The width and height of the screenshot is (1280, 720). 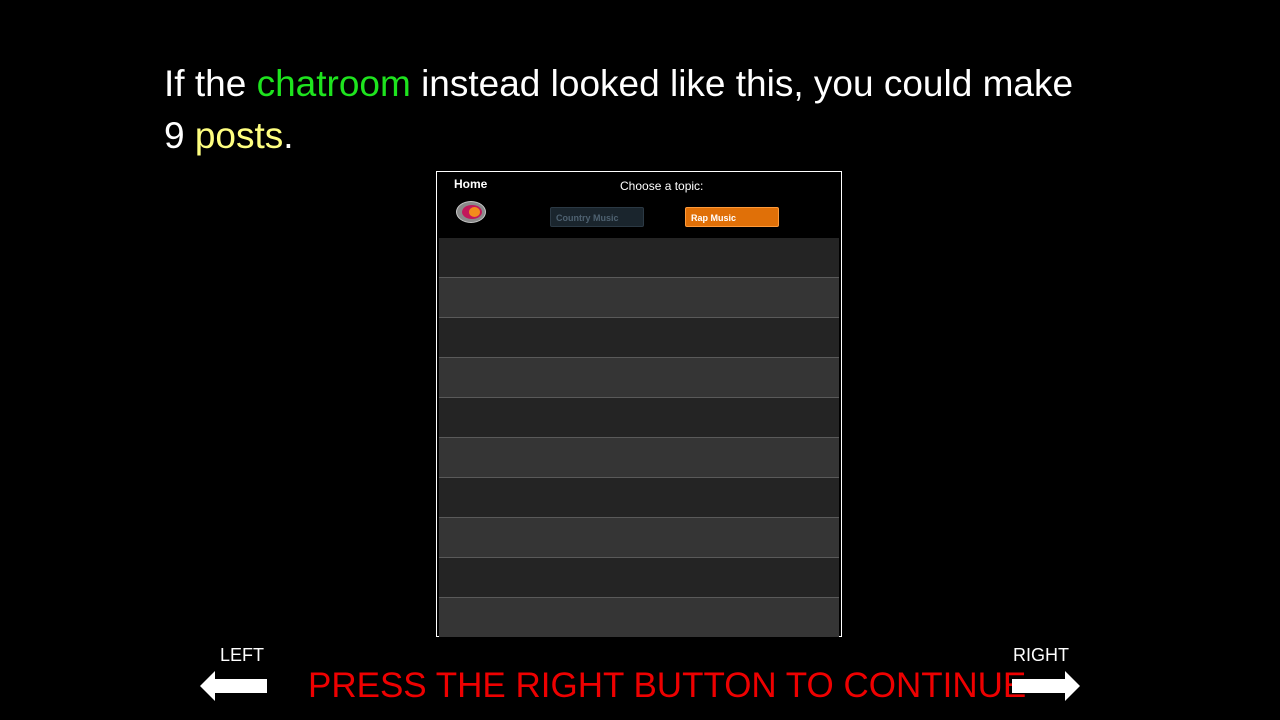 What do you see at coordinates (732, 217) in the screenshot?
I see `topic-rap-music-button: Rap Music` at bounding box center [732, 217].